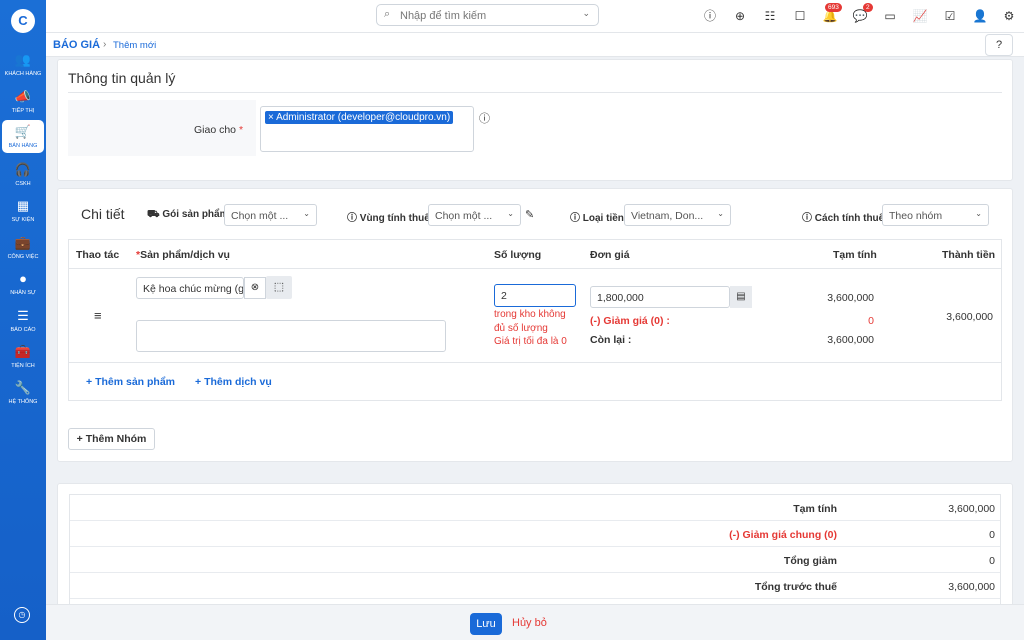 The image size is (1024, 640). I want to click on assign-to-field: × Administrator (developer@cloudpro.vn), so click(367, 129).